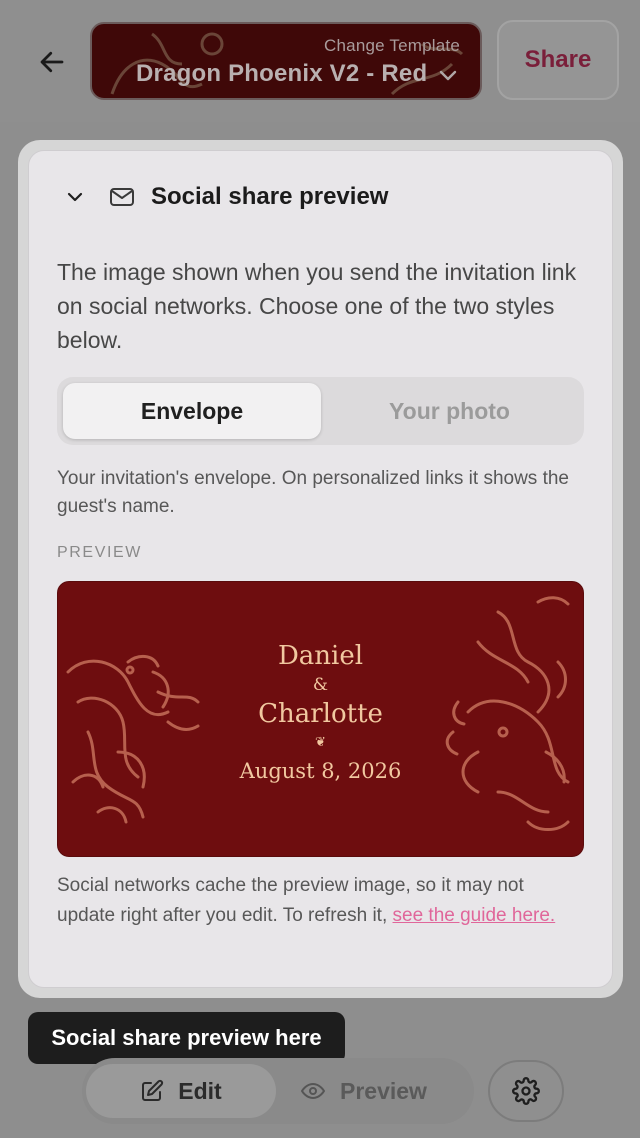 This screenshot has width=640, height=1138. What do you see at coordinates (99, 552) in the screenshot?
I see `preview-label: PREVIEW` at bounding box center [99, 552].